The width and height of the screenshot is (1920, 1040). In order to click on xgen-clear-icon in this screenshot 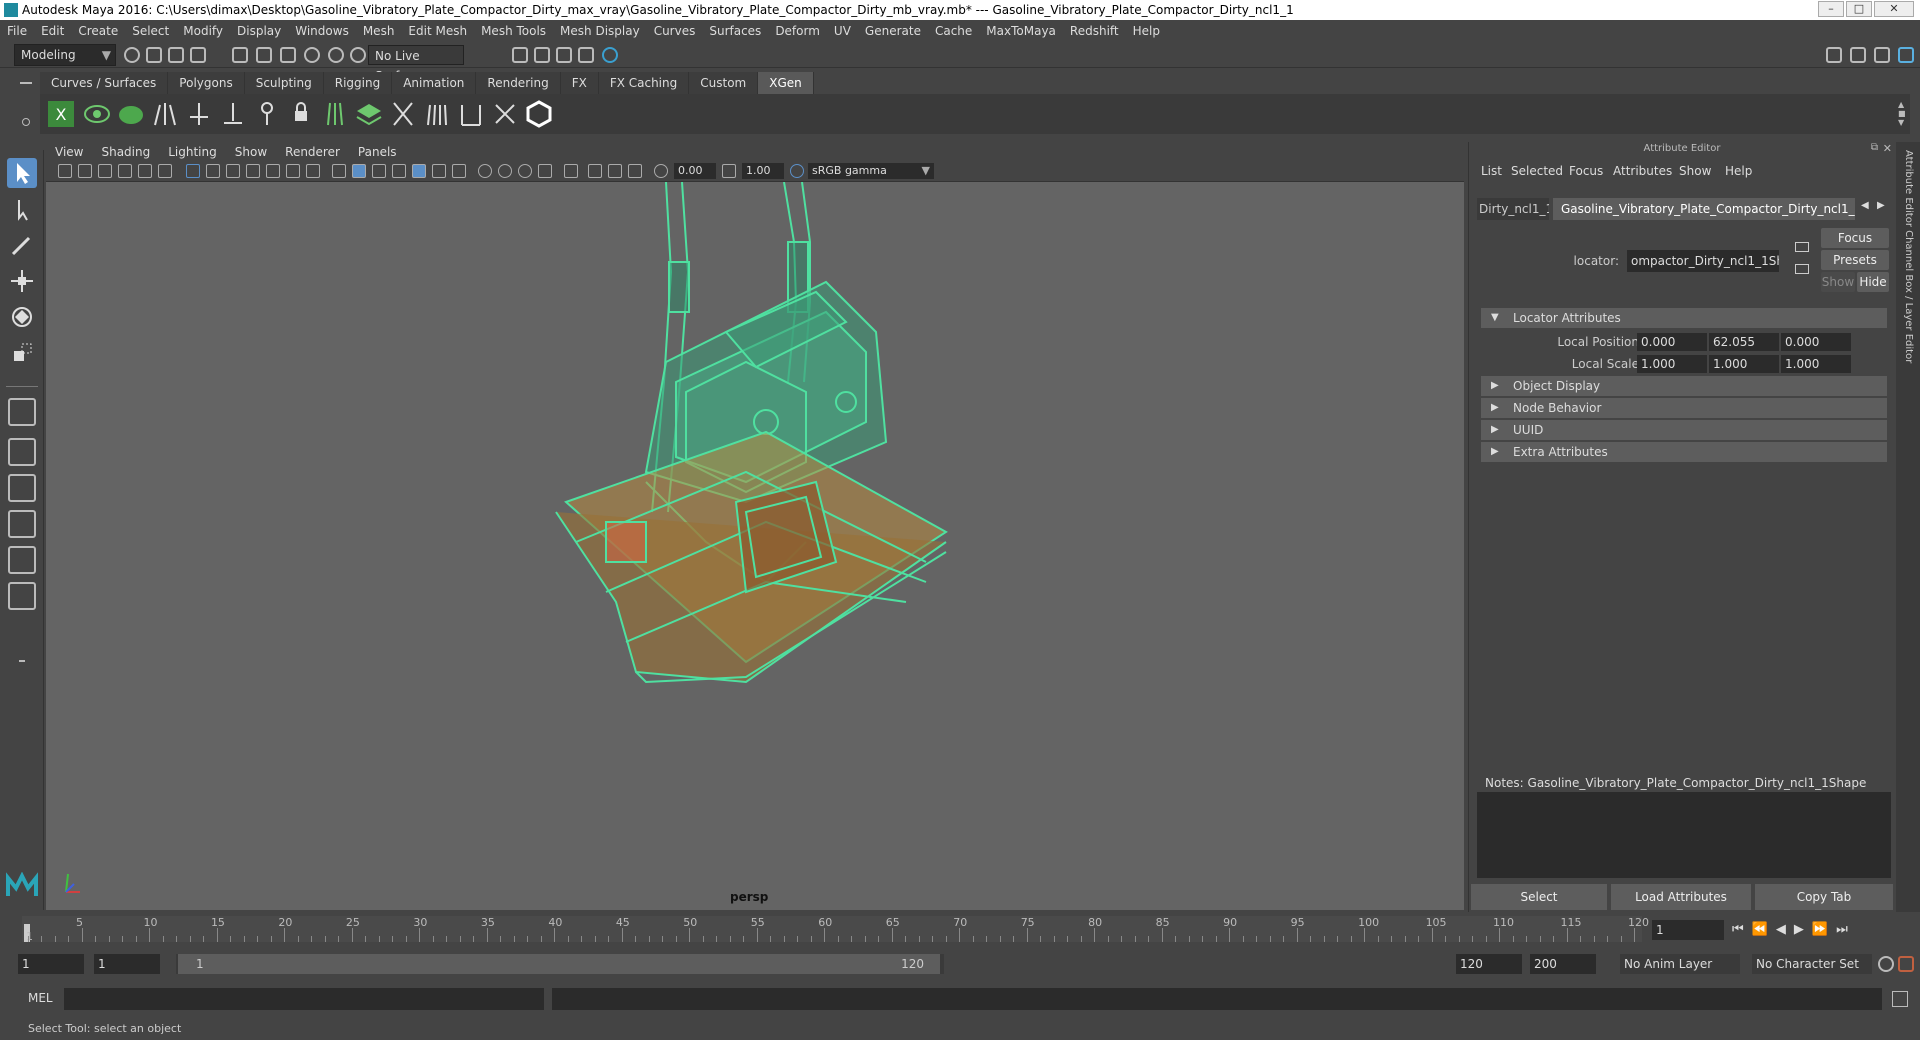, I will do `click(131, 114)`.